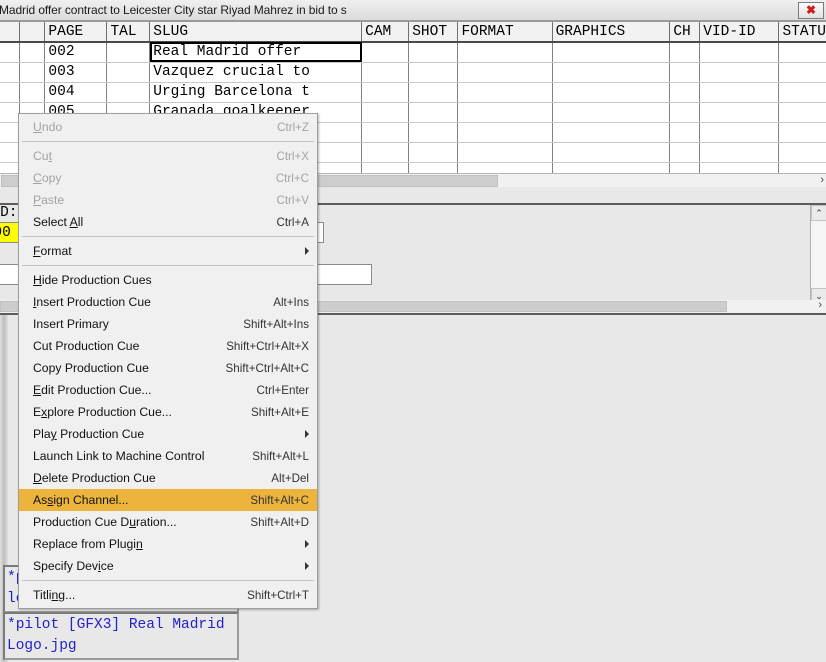  Describe the element at coordinates (256, 72) in the screenshot. I see `cell-slug: Vazquez crucial to` at that location.